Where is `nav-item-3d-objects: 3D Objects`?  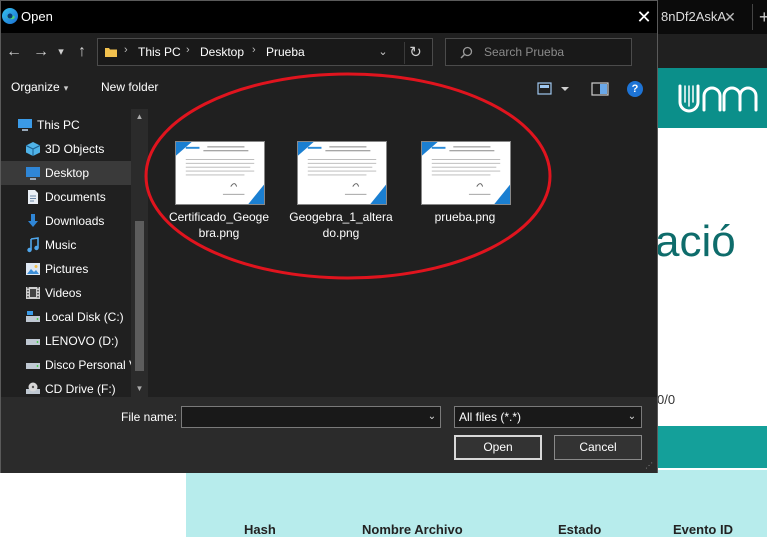
nav-item-3d-objects: 3D Objects is located at coordinates (67, 149).